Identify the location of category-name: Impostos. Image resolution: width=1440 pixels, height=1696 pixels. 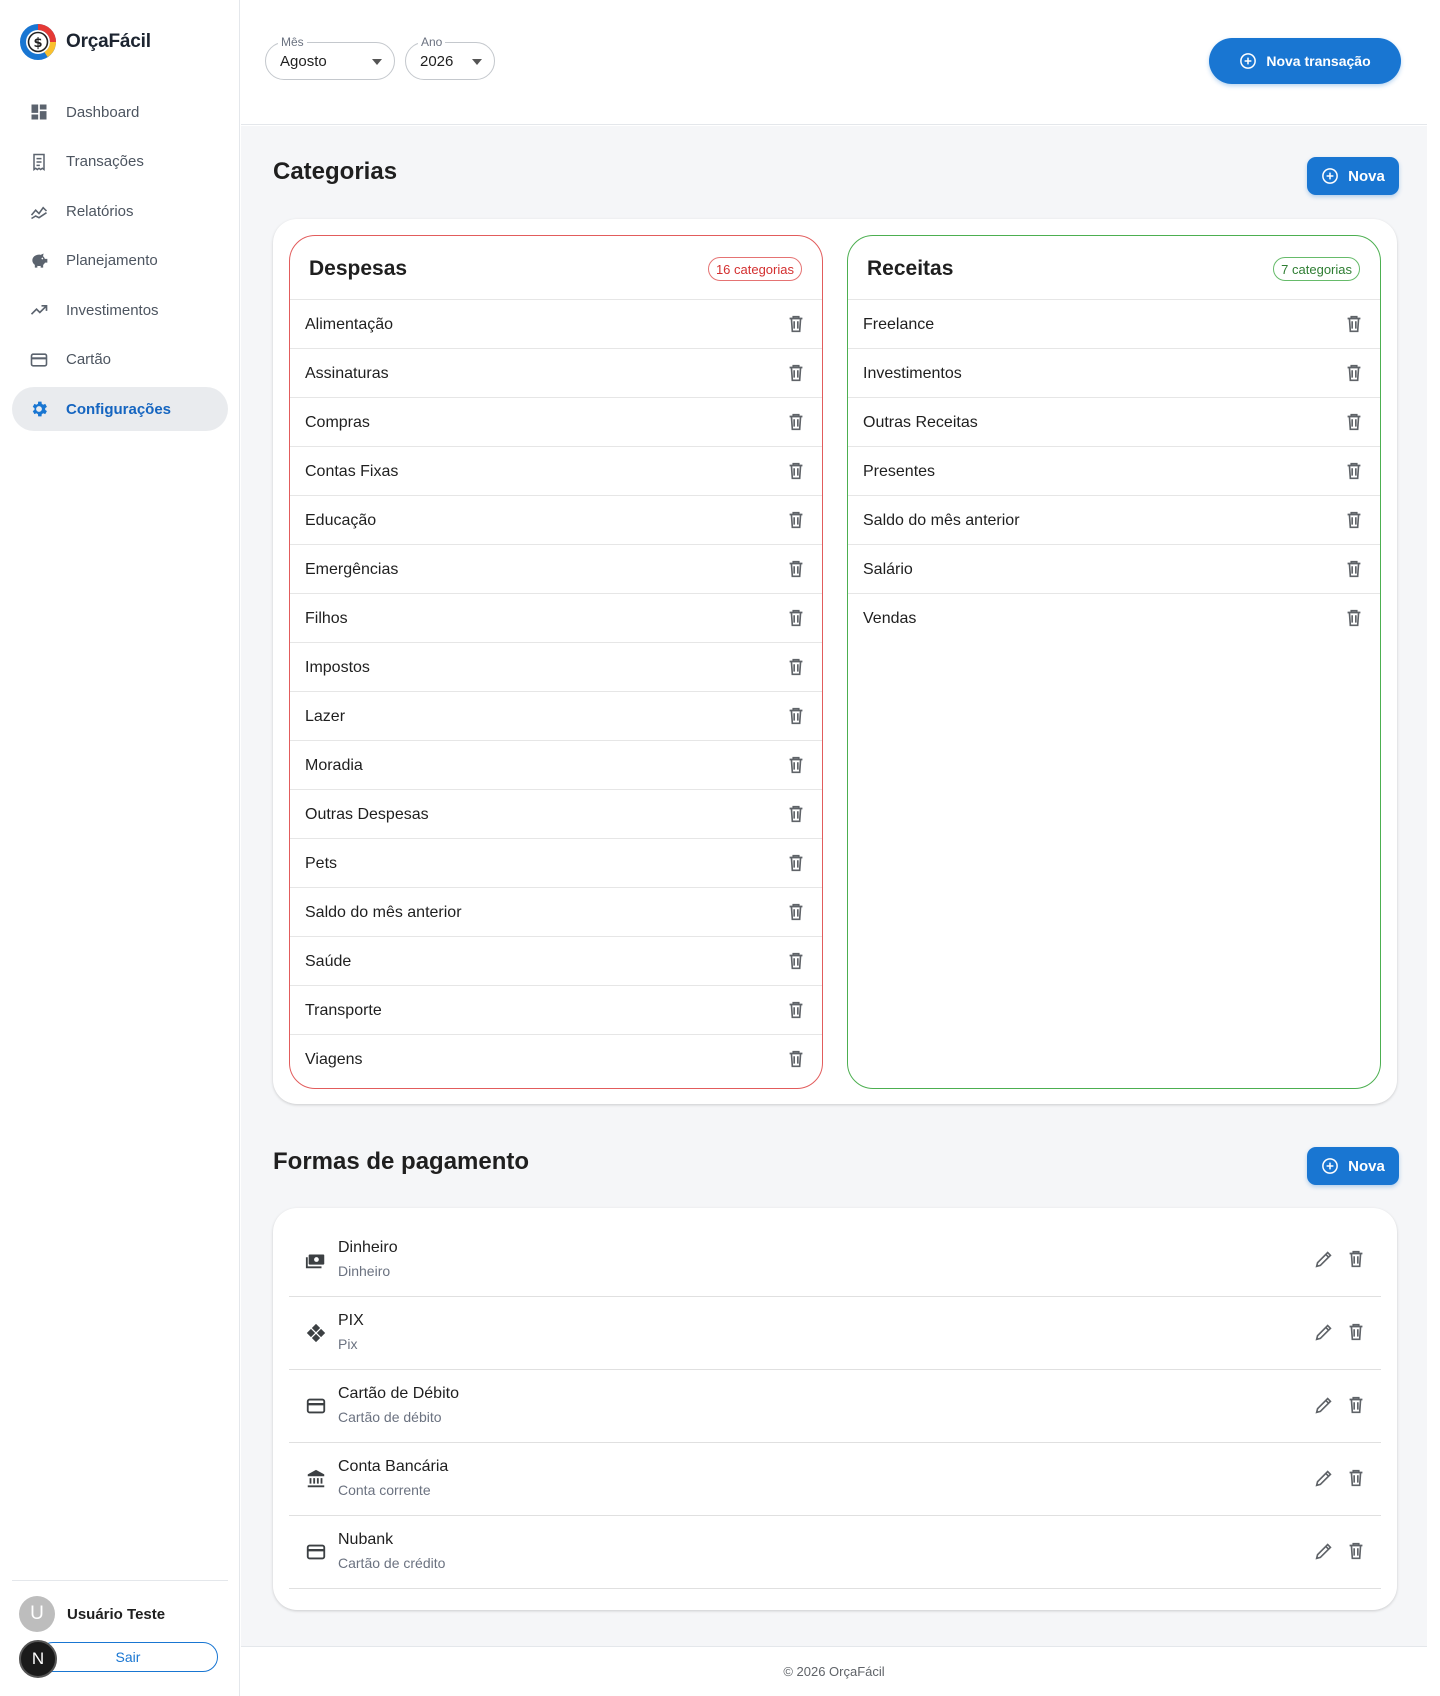
(337, 667).